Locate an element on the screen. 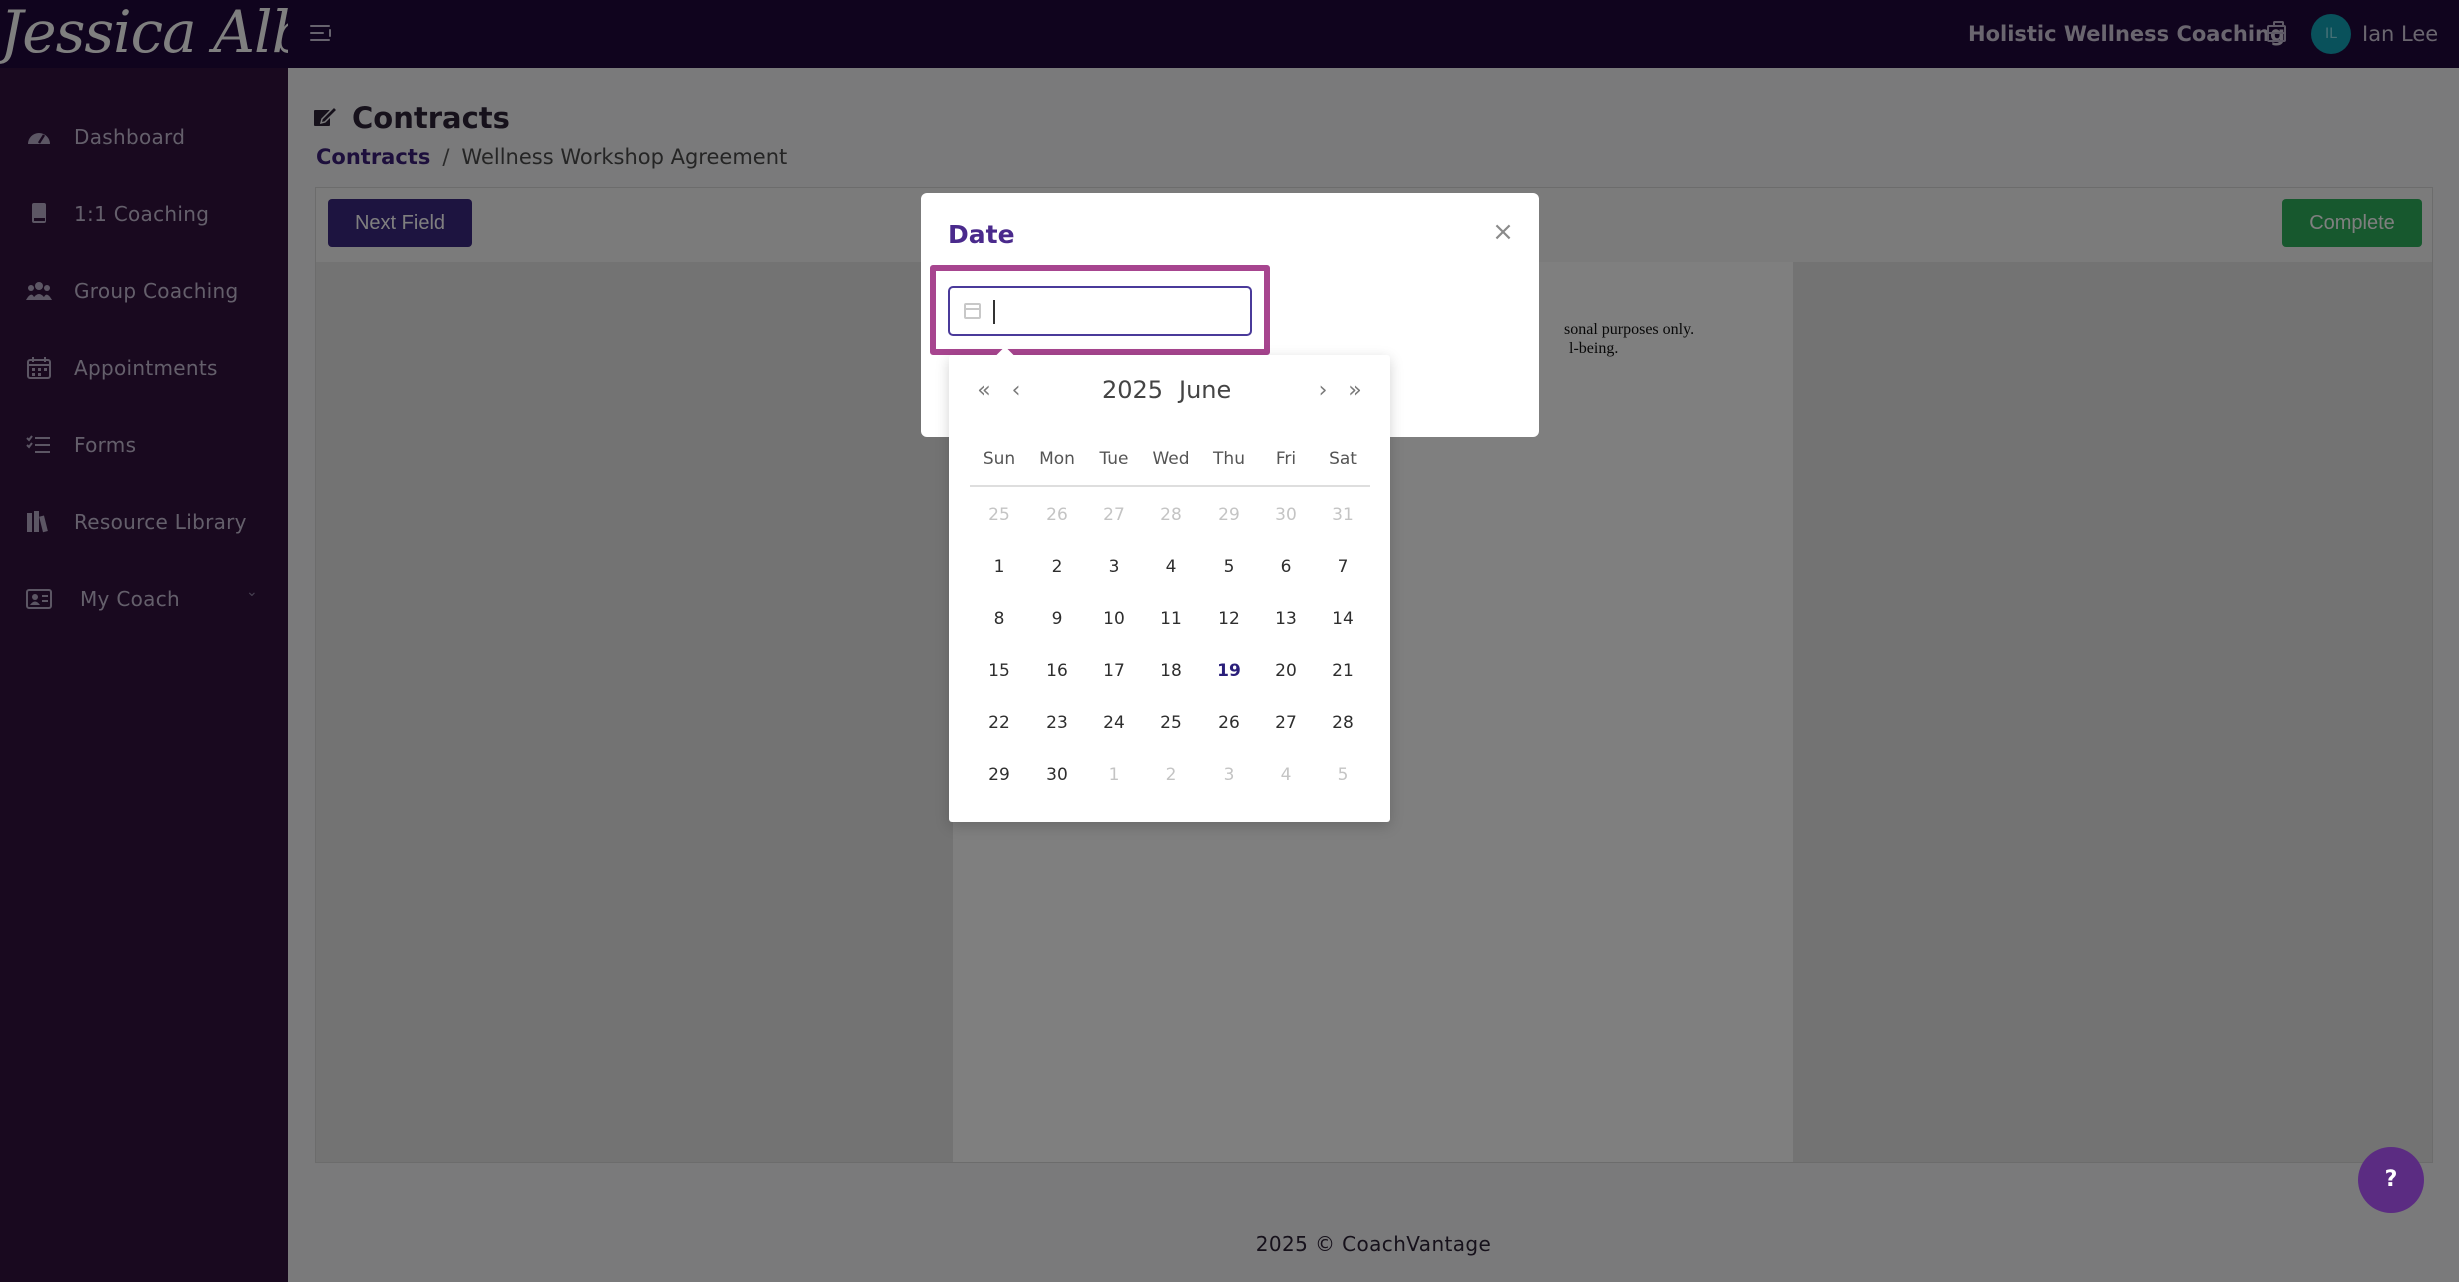 The height and width of the screenshot is (1282, 2459). weekday-label: Tue is located at coordinates (1114, 459).